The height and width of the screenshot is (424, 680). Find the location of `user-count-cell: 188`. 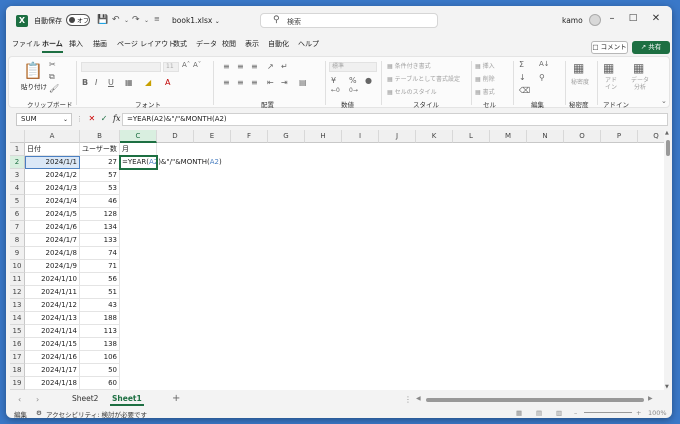

user-count-cell: 188 is located at coordinates (100, 318).